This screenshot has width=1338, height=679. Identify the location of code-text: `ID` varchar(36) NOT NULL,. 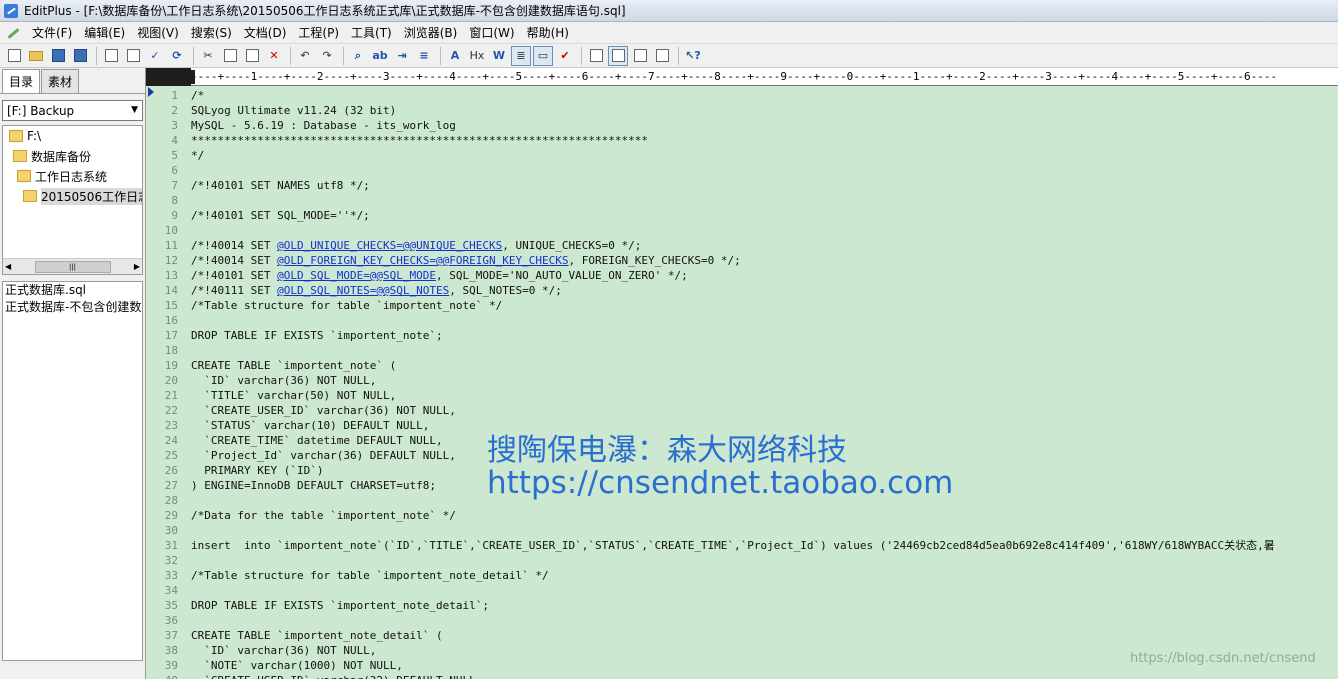
(284, 650).